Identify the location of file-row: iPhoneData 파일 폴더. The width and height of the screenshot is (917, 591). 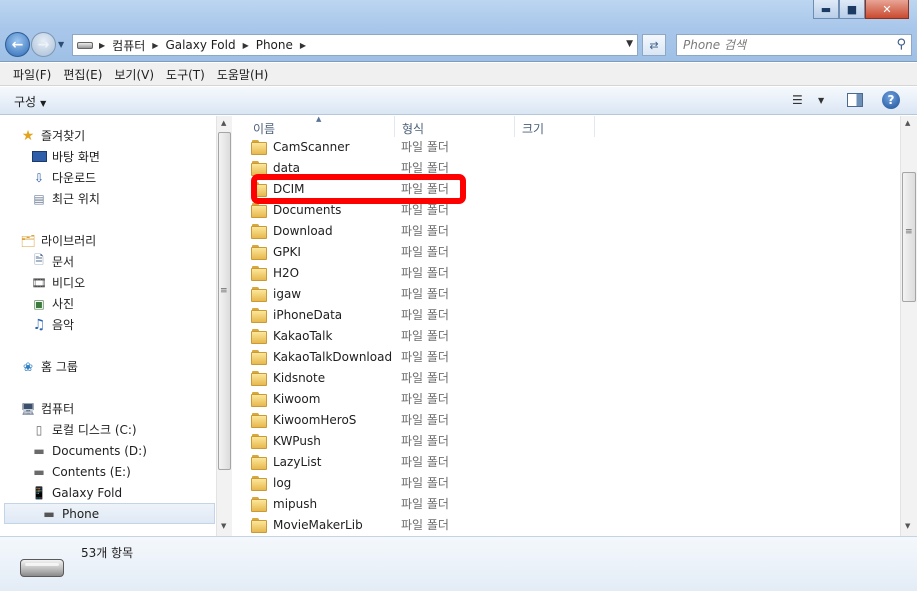
(461, 314).